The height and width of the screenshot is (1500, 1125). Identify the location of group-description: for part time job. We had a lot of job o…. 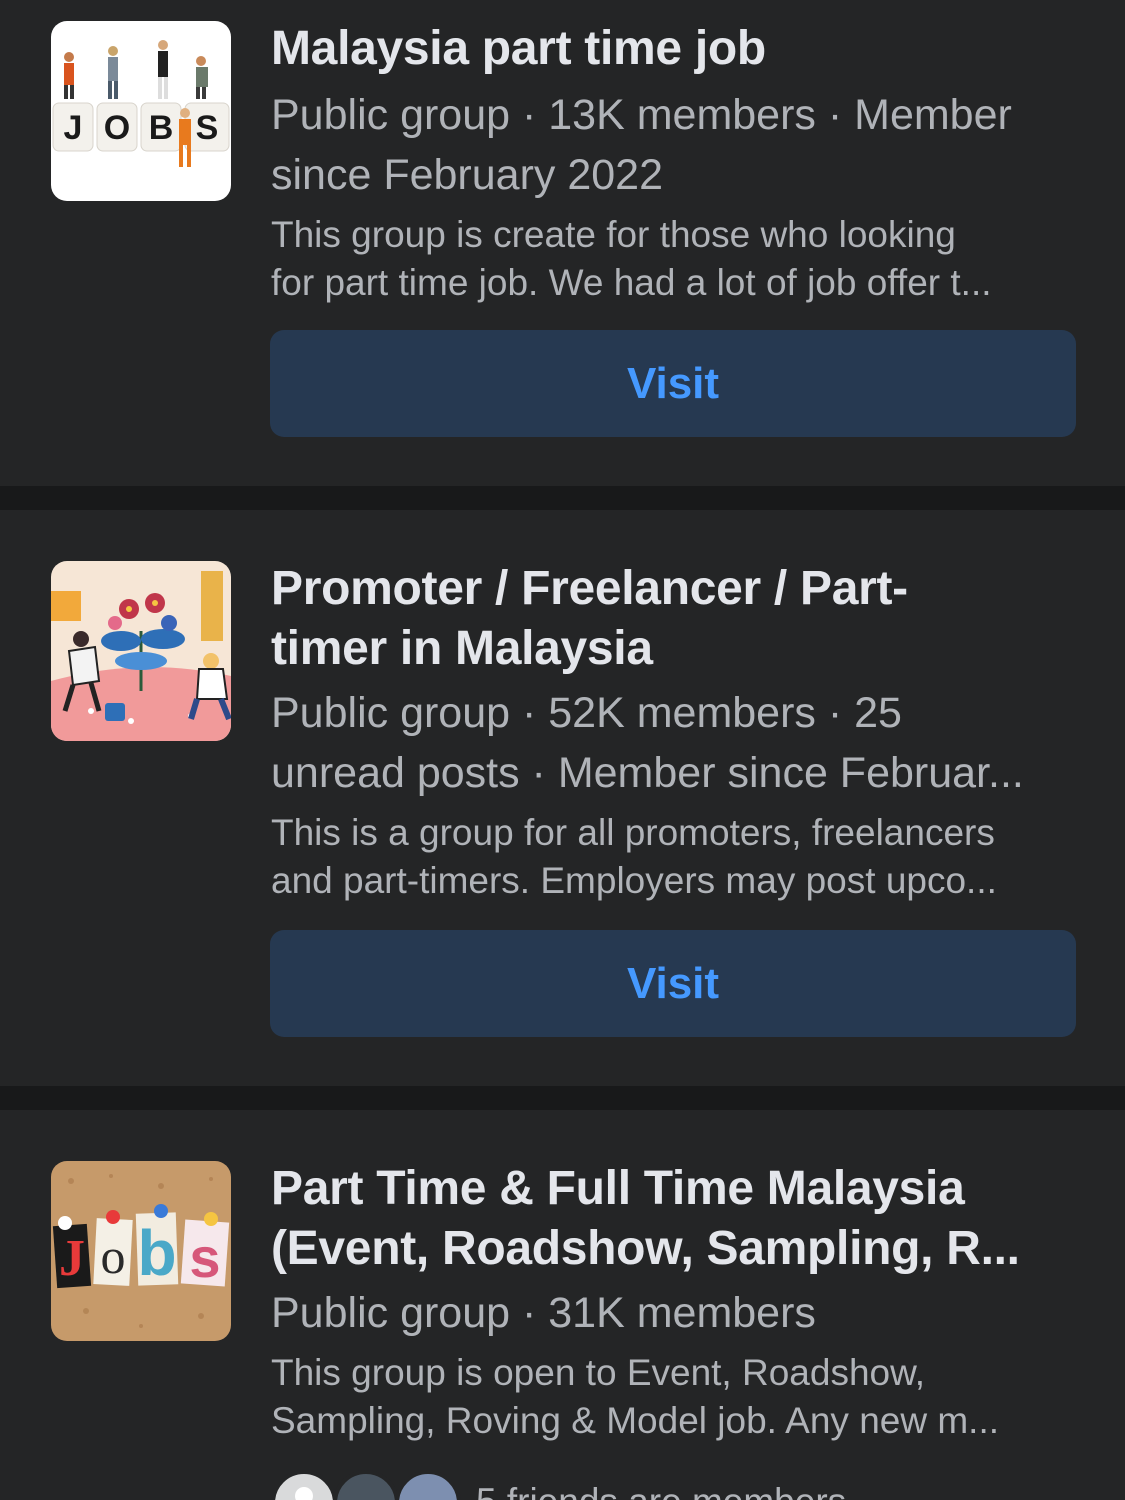
(631, 282).